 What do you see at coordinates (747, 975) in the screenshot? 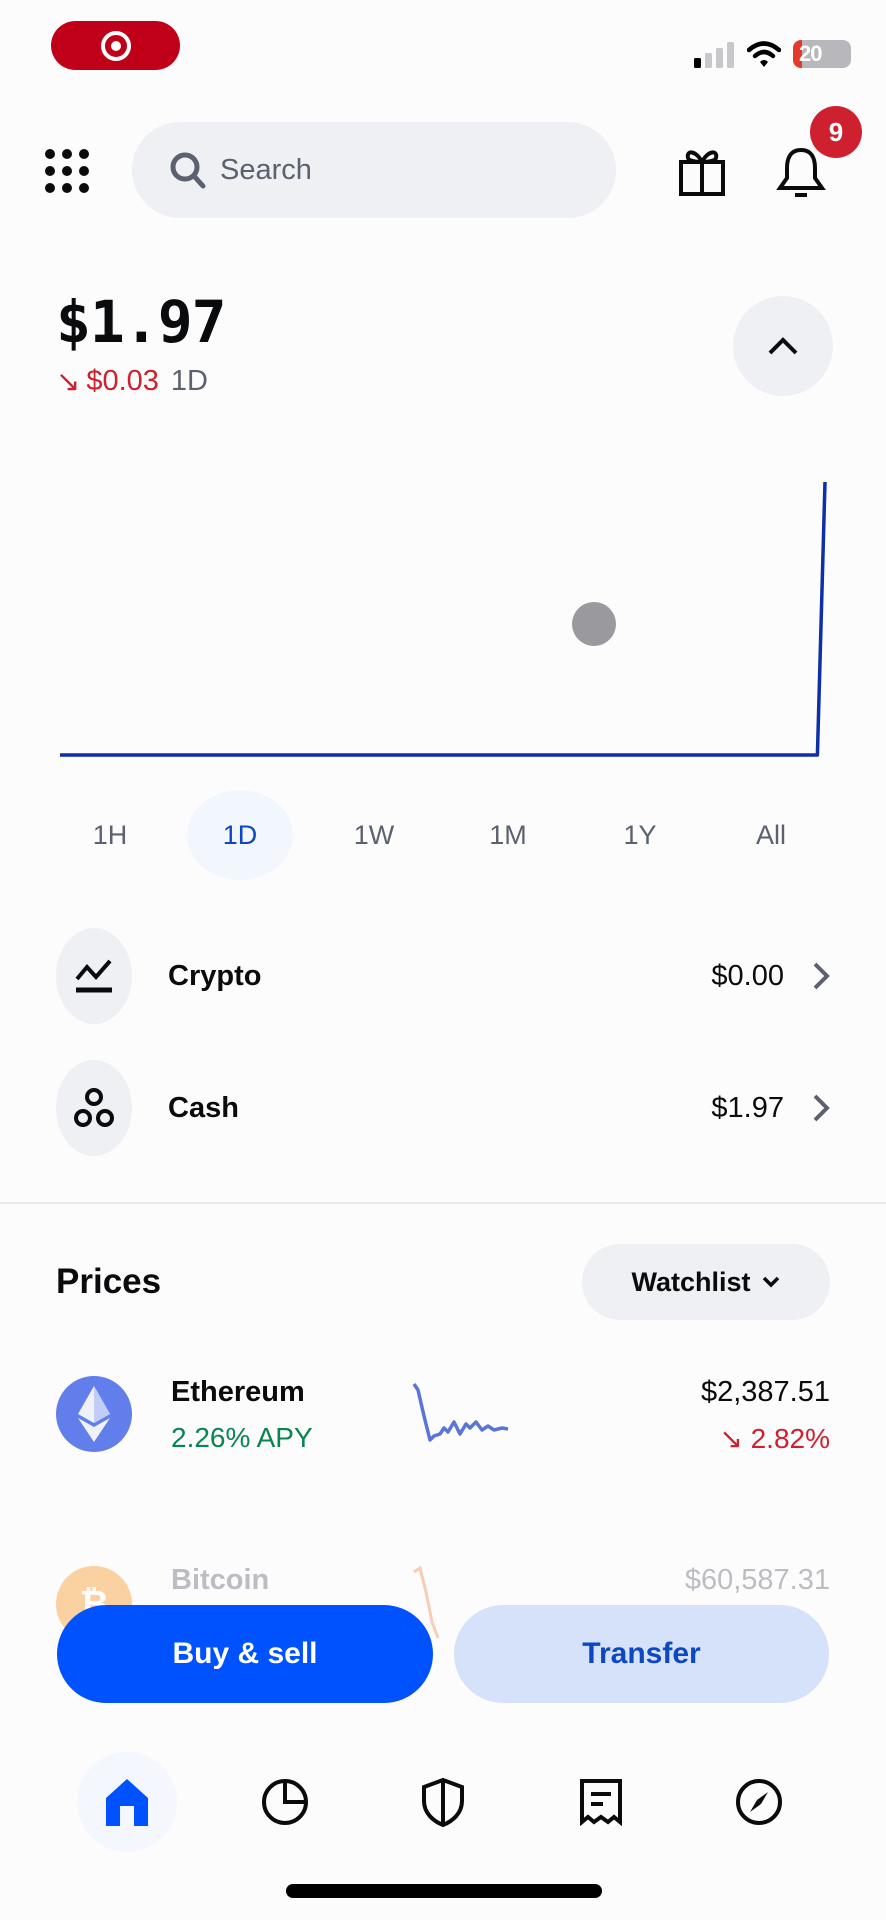
I see `row-value: $0.00` at bounding box center [747, 975].